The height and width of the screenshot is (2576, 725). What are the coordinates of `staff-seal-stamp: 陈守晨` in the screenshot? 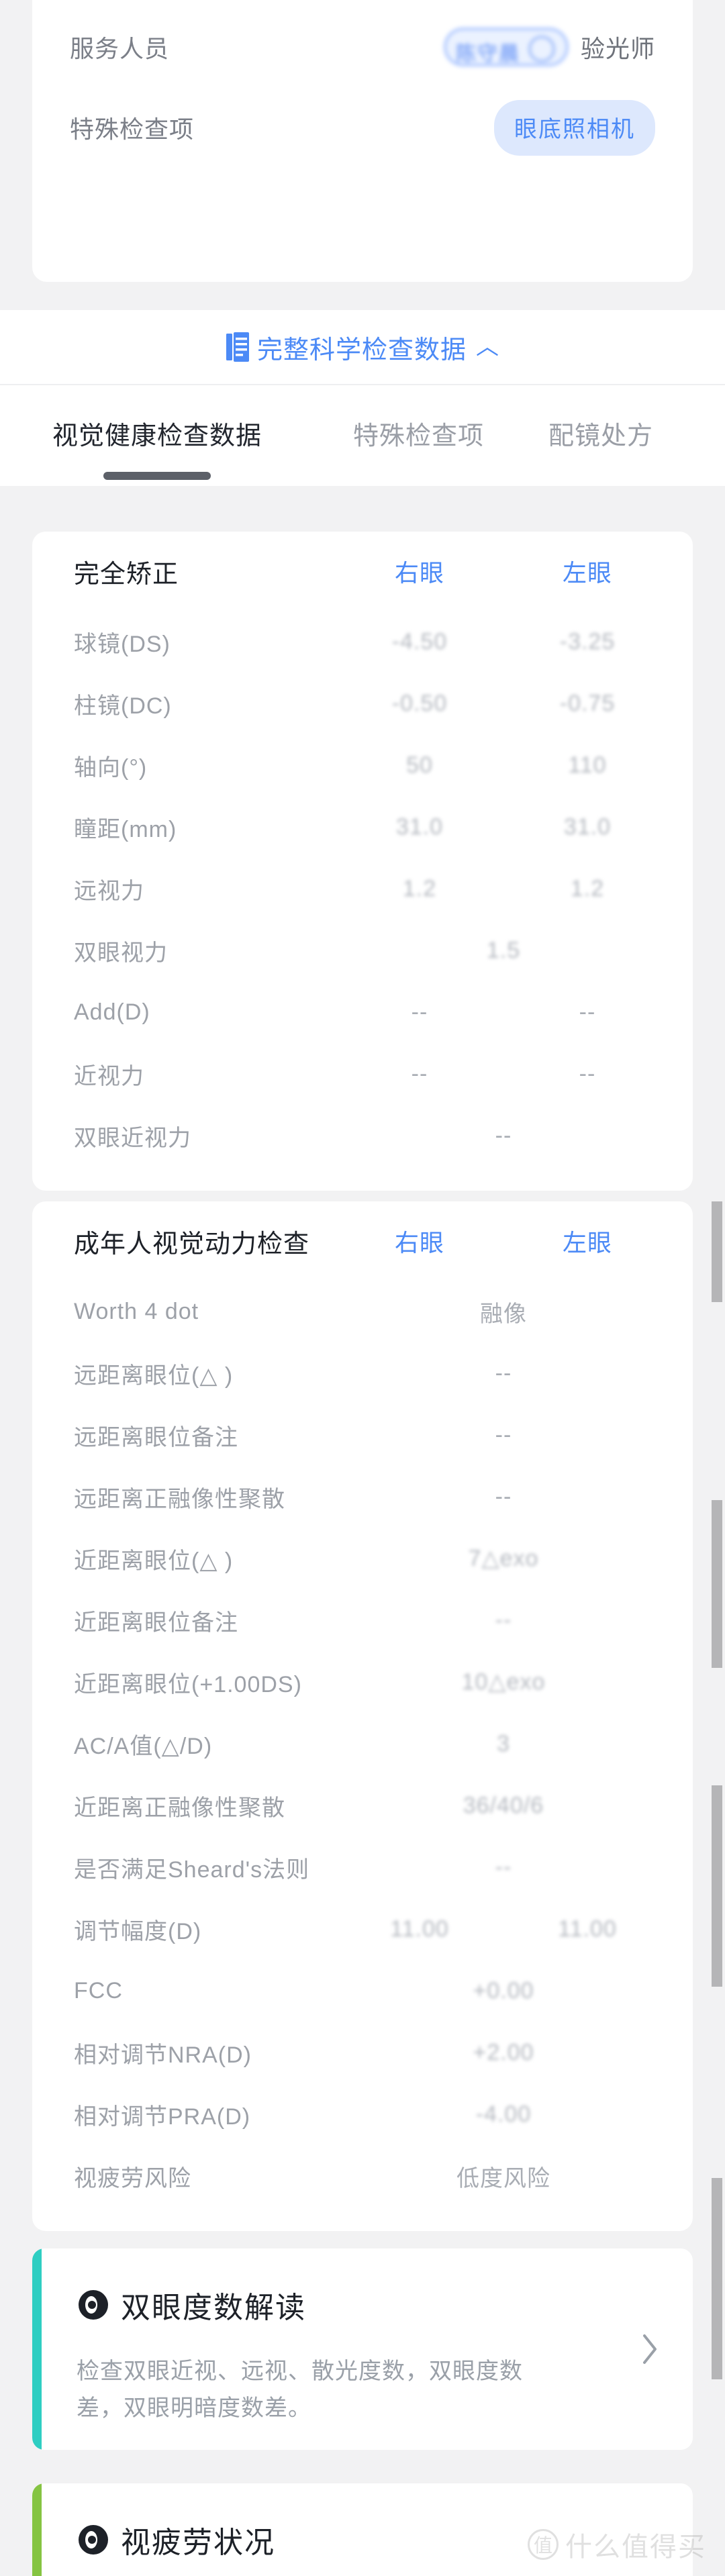 It's located at (506, 47).